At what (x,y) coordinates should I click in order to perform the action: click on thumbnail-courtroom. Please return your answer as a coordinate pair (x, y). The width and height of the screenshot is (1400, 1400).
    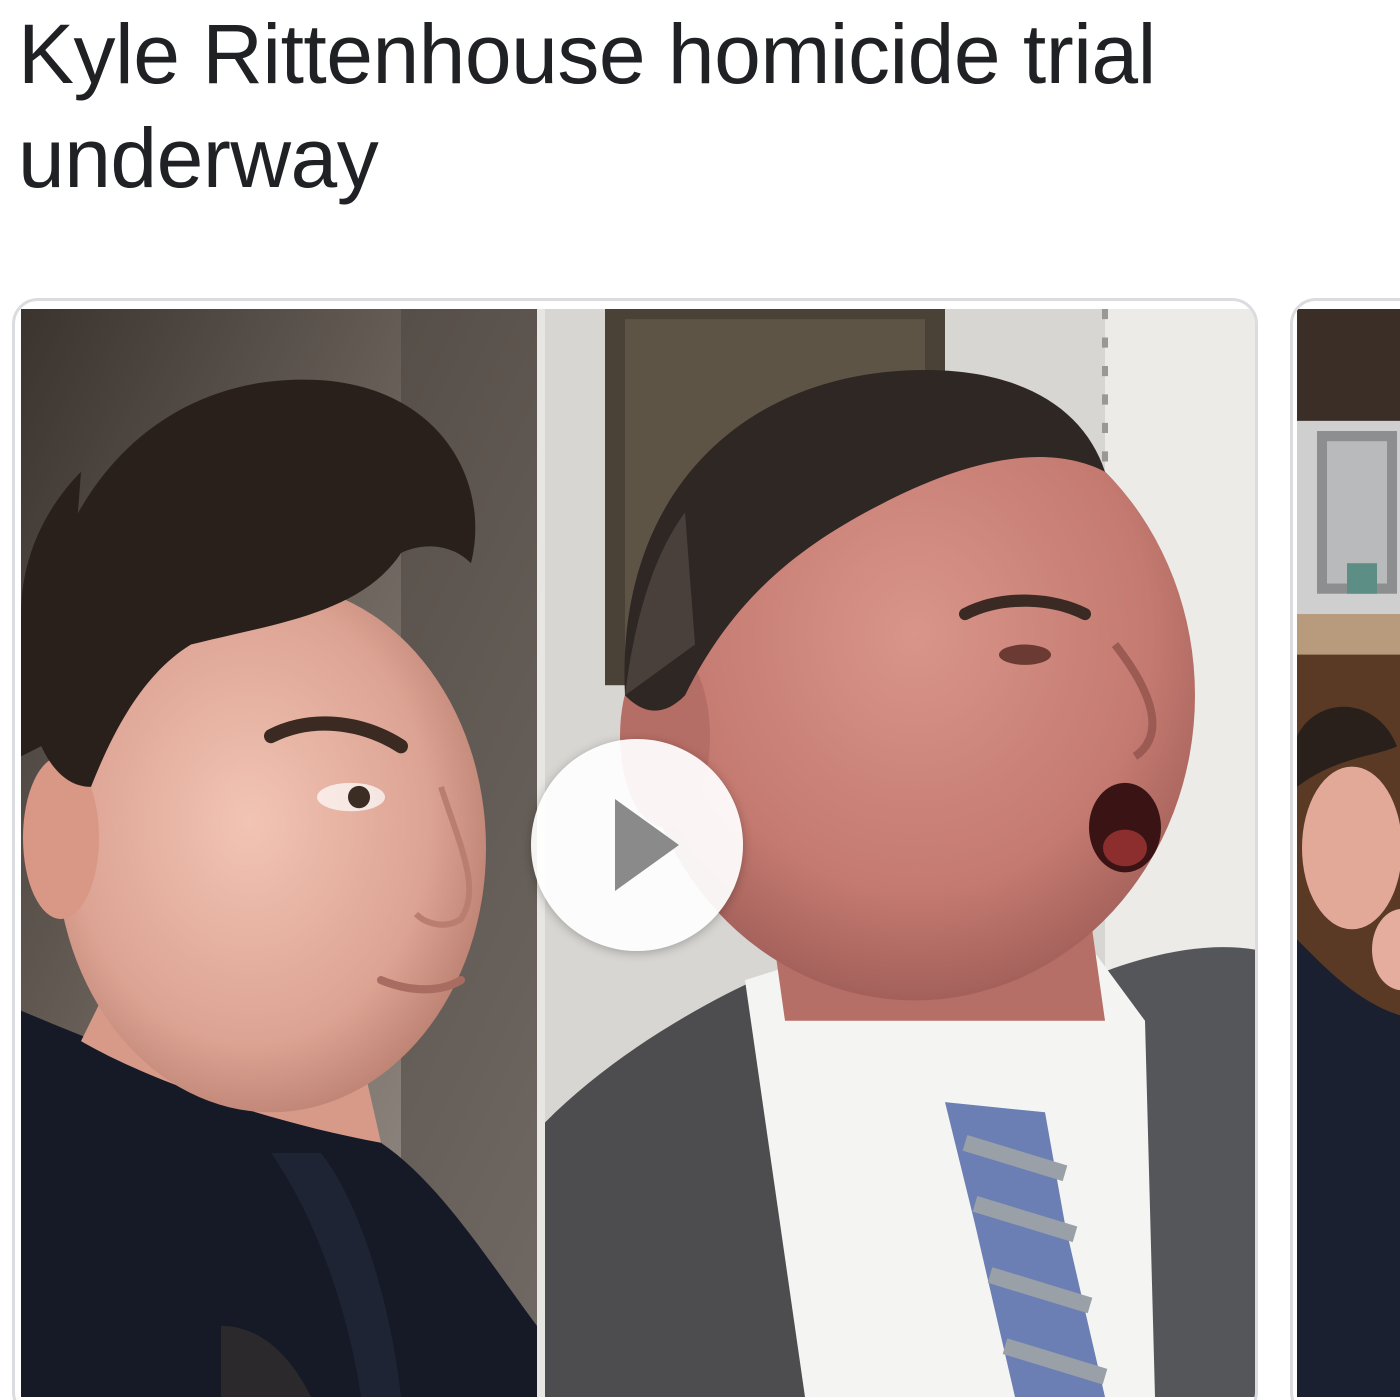
    Looking at the image, I should click on (1348, 853).